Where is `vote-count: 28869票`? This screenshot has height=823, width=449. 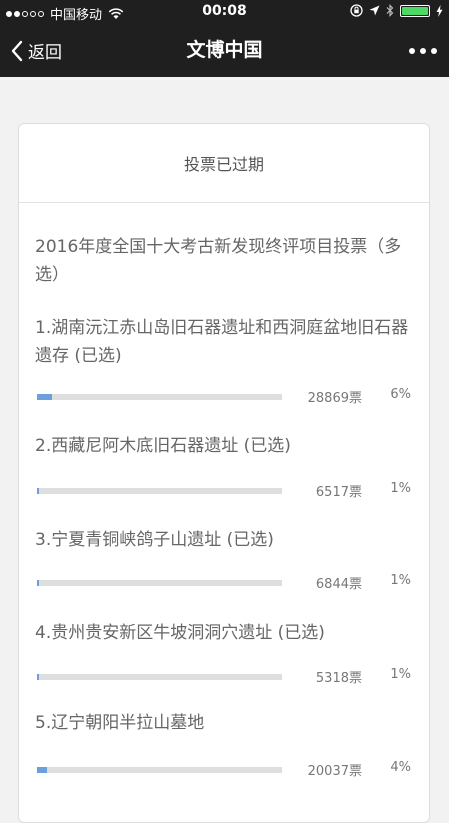 vote-count: 28869票 is located at coordinates (334, 398).